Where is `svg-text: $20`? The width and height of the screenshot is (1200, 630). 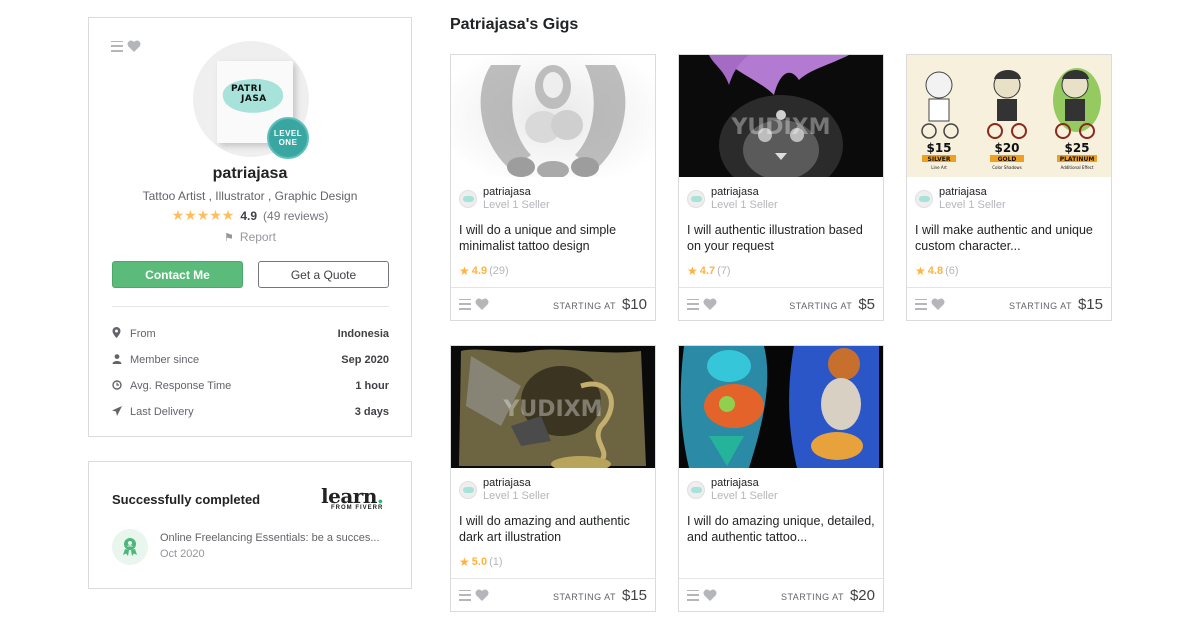
svg-text: $20 is located at coordinates (1006, 148).